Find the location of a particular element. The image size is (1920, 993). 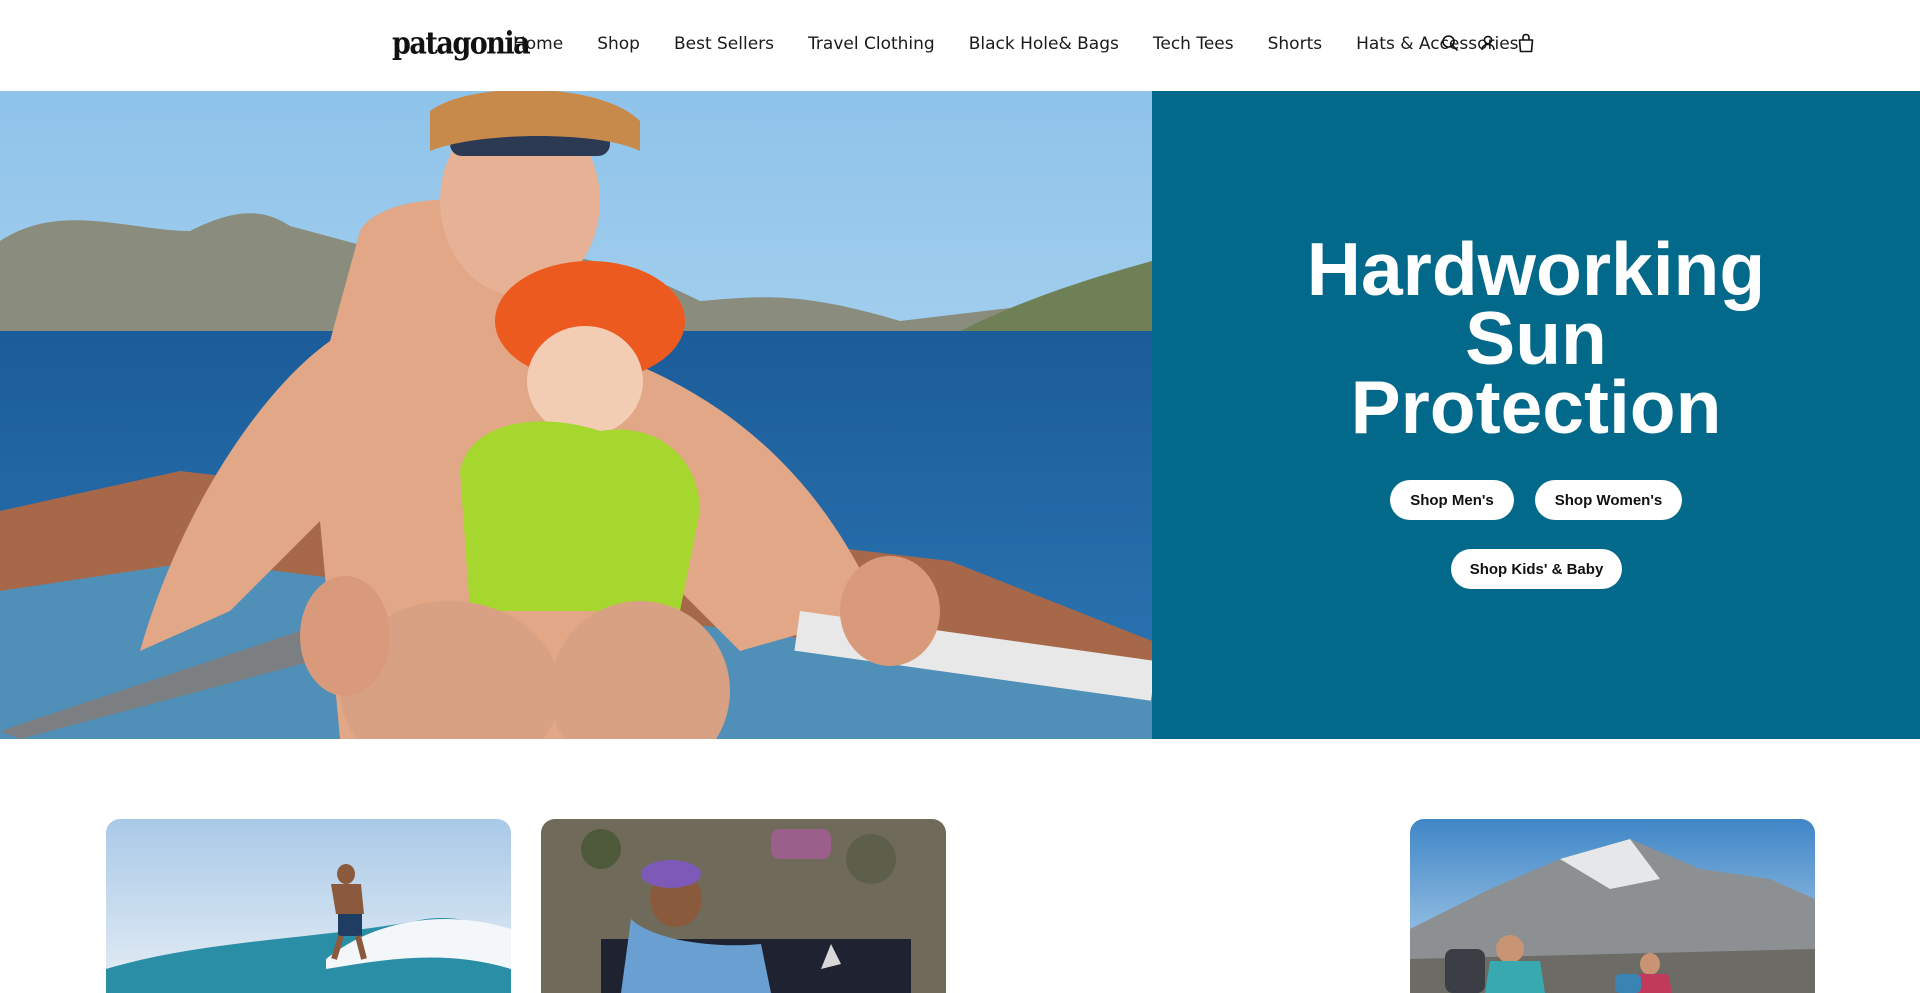

hero-title-line-2: Sun is located at coordinates (1536, 338).